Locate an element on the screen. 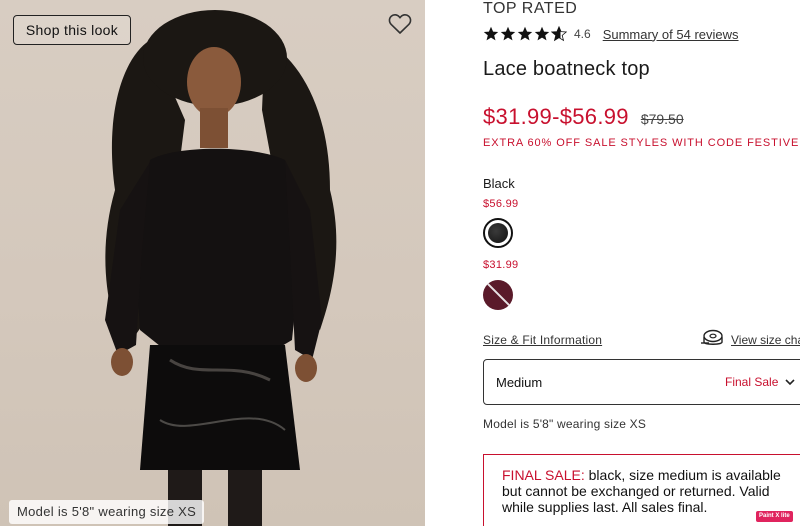  view-size-chart-link: View size cha is located at coordinates (765, 340).